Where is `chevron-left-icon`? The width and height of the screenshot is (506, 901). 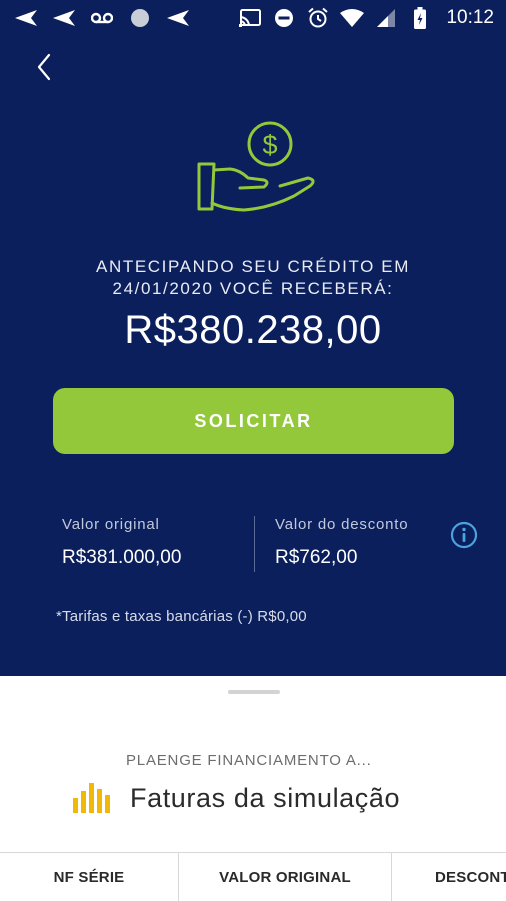
chevron-left-icon is located at coordinates (44, 67).